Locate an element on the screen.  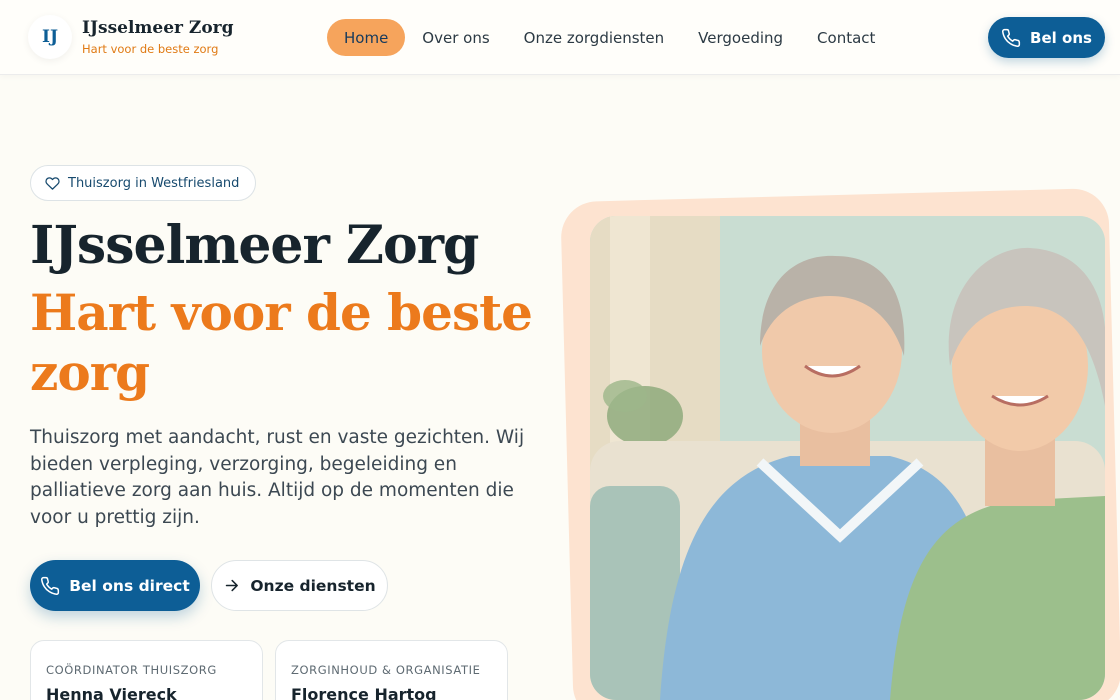
call-button: Bel ons is located at coordinates (1046, 37).